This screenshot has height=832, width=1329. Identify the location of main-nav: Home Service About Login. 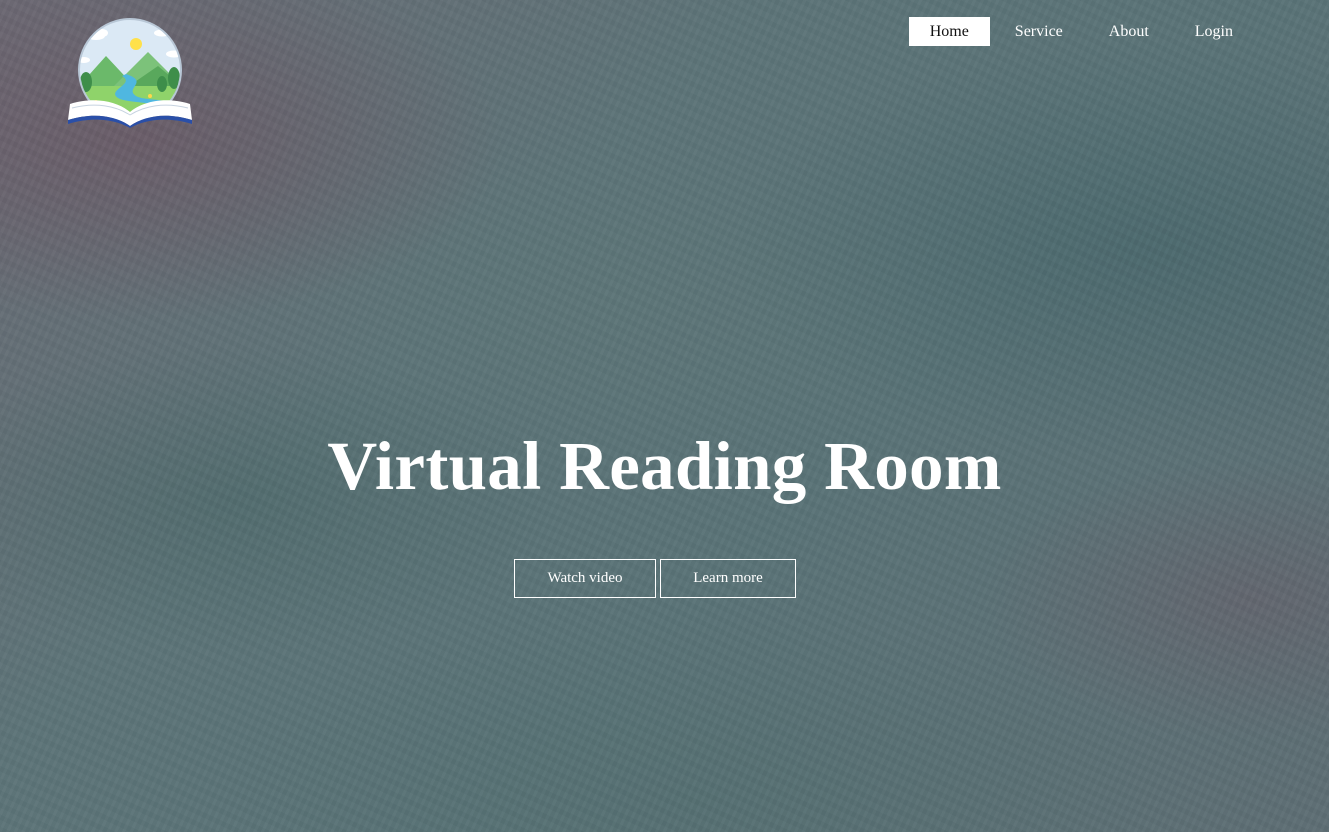
(1081, 31).